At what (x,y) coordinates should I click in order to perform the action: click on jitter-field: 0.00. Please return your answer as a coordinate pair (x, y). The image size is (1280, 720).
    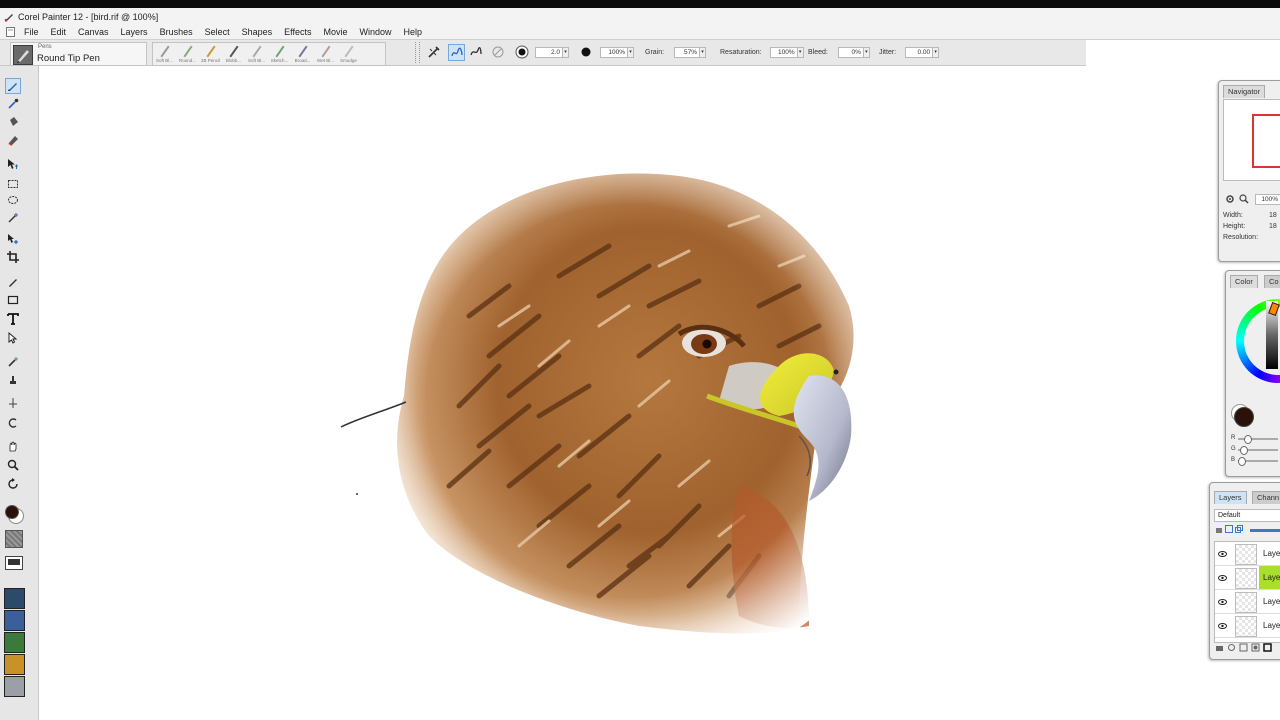
    Looking at the image, I should click on (919, 52).